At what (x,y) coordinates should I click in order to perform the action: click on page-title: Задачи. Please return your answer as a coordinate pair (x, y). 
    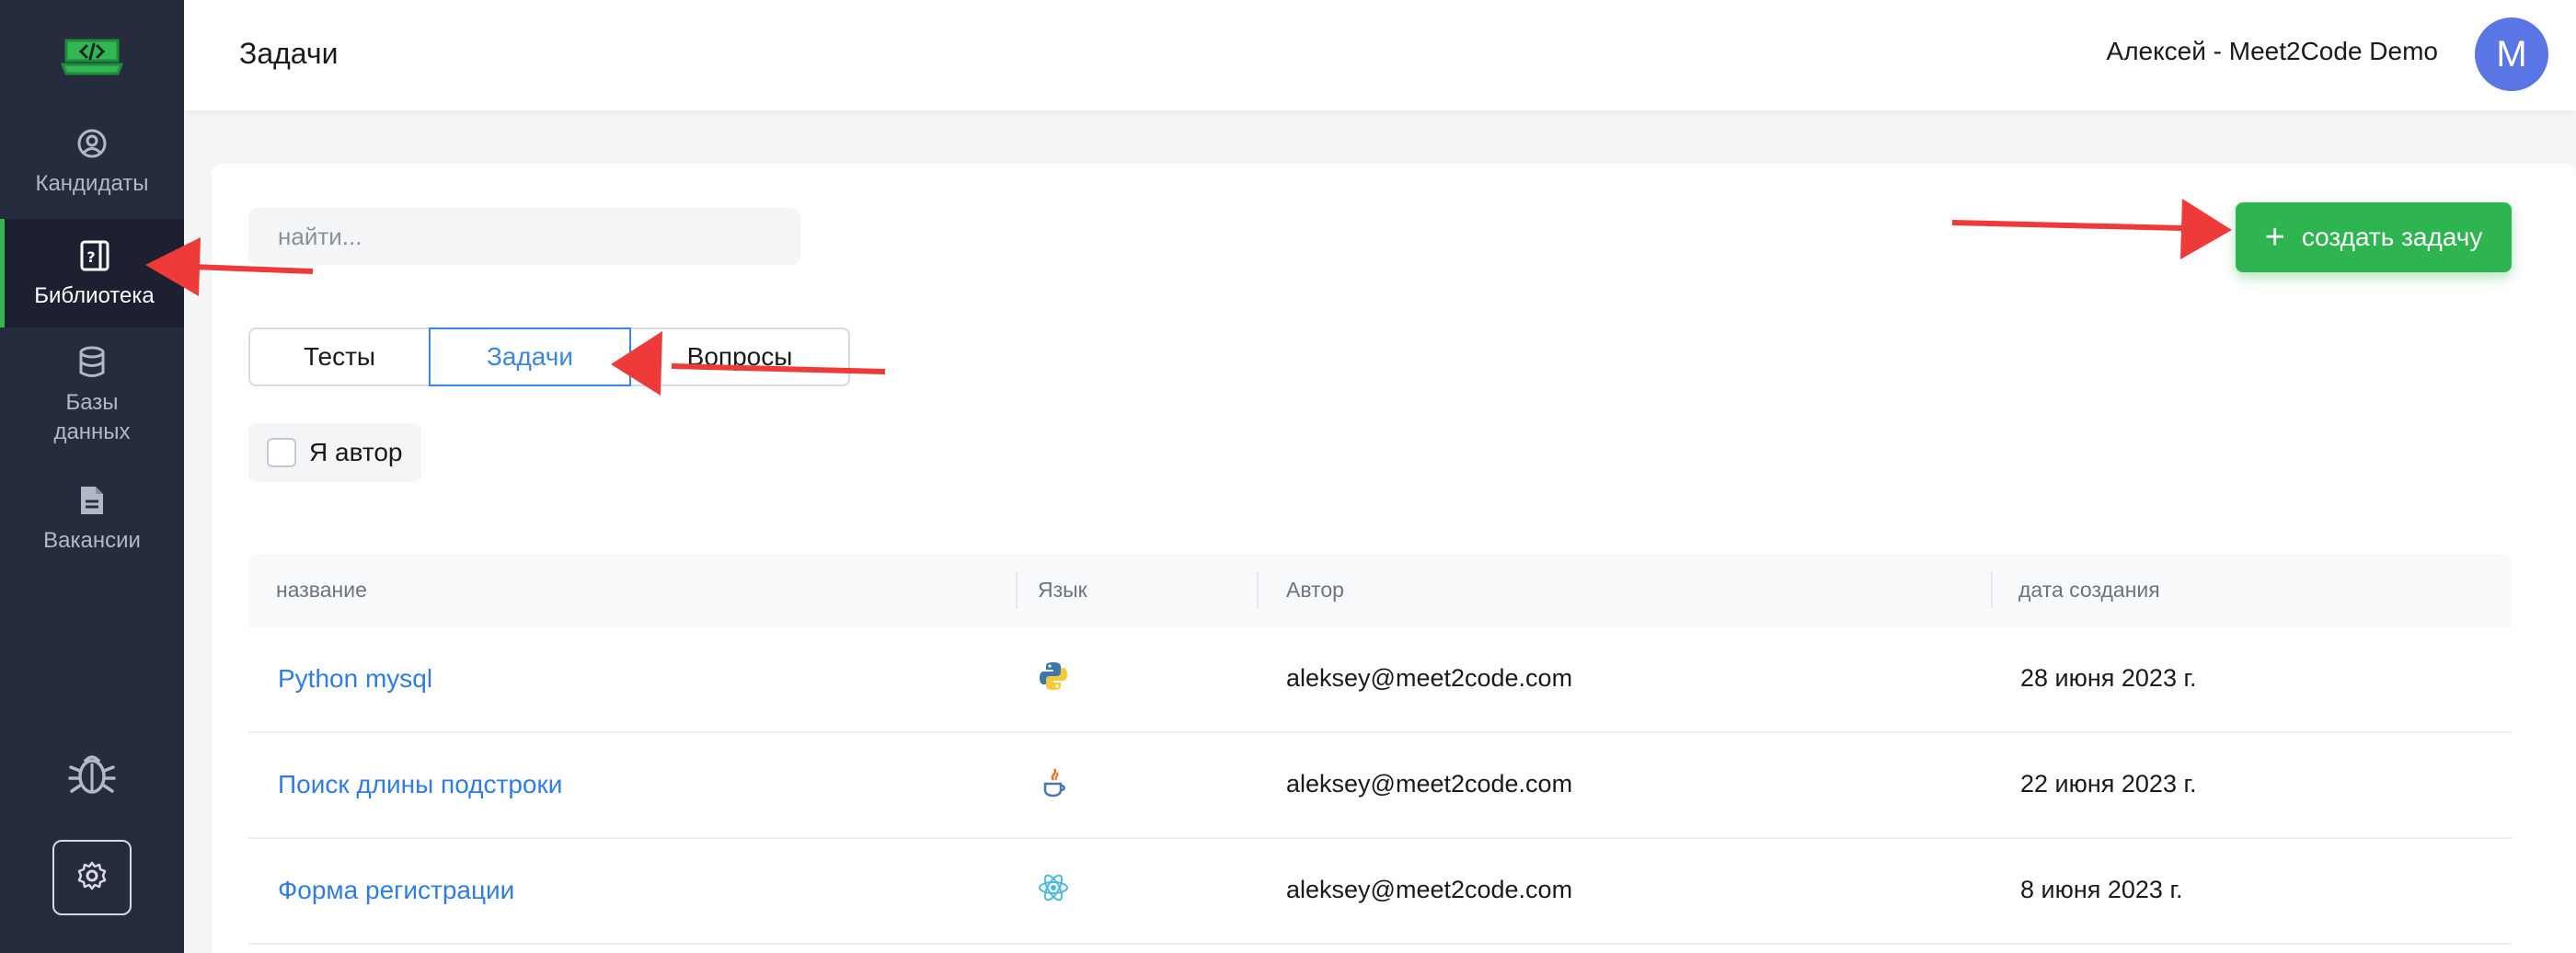
    Looking at the image, I should click on (289, 53).